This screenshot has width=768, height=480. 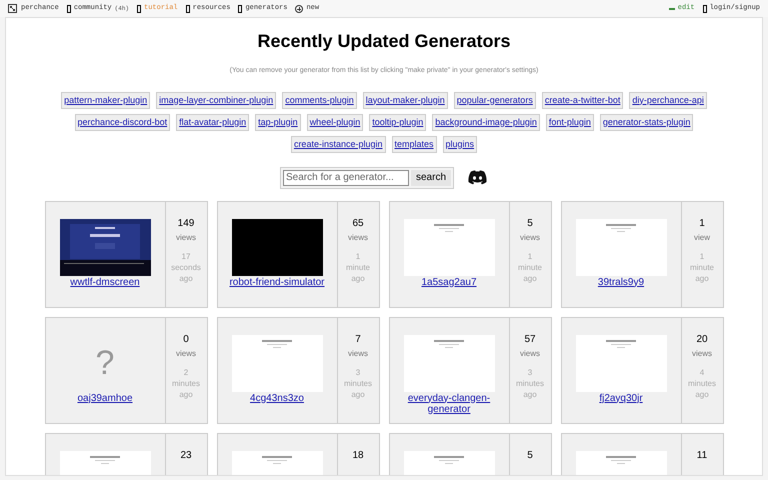 I want to click on view-count: 1, so click(x=702, y=223).